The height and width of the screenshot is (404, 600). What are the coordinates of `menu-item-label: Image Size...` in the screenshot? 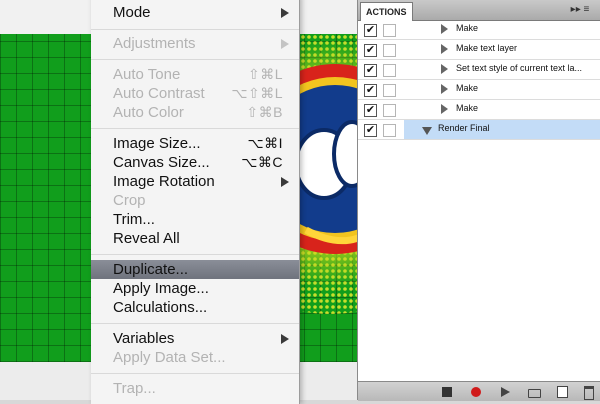 It's located at (157, 143).